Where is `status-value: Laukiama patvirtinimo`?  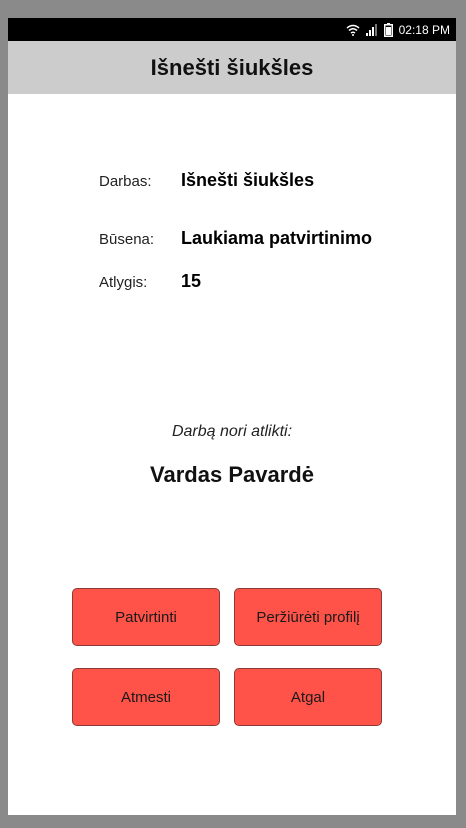 status-value: Laukiama patvirtinimo is located at coordinates (277, 238).